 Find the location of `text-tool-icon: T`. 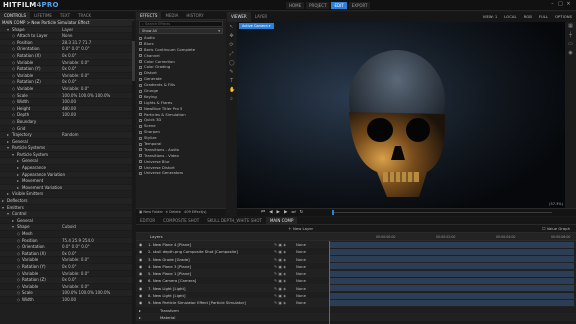

text-tool-icon: T is located at coordinates (231, 81).